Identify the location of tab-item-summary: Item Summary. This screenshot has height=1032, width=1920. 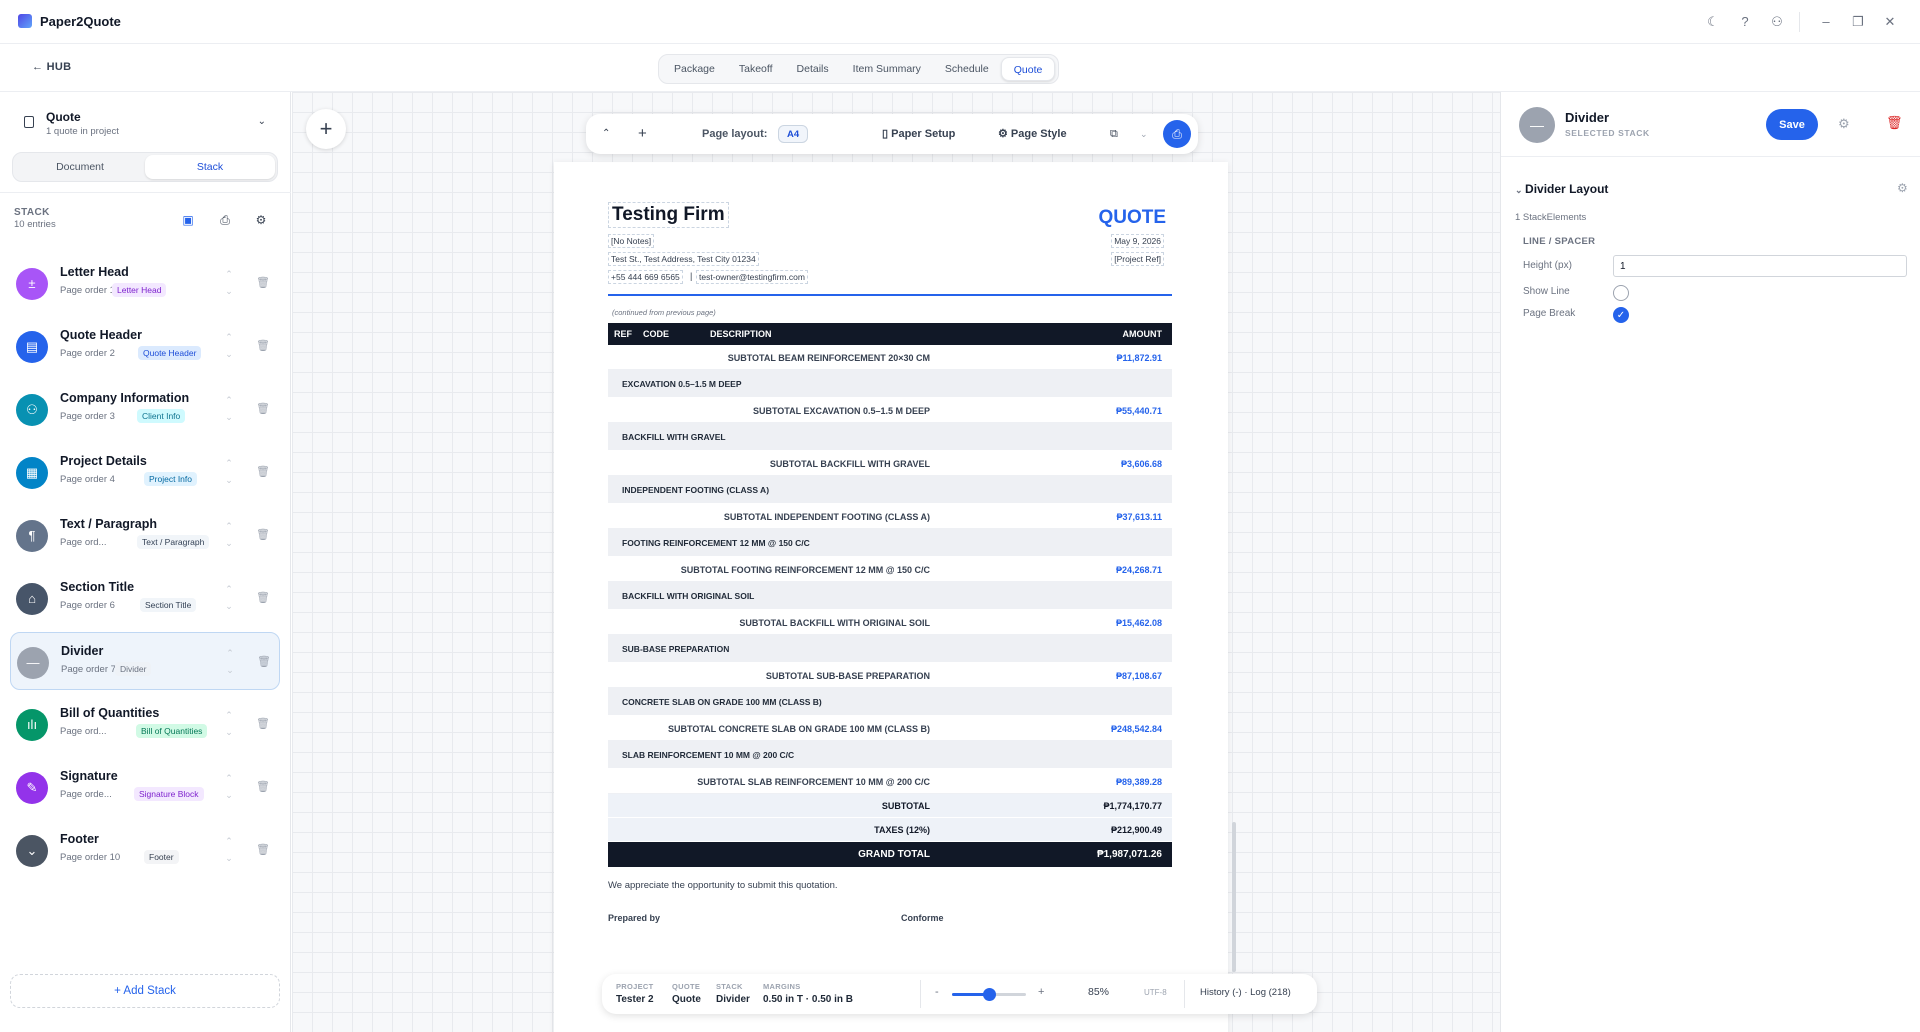
(887, 69).